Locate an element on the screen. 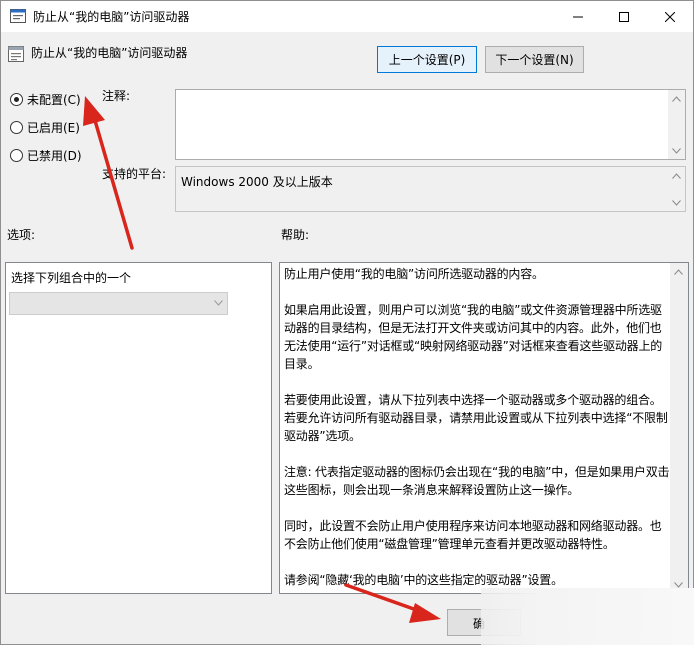 Image resolution: width=694 pixels, height=645 pixels. combo-caption: 选择下列组合中的一个 is located at coordinates (71, 278).